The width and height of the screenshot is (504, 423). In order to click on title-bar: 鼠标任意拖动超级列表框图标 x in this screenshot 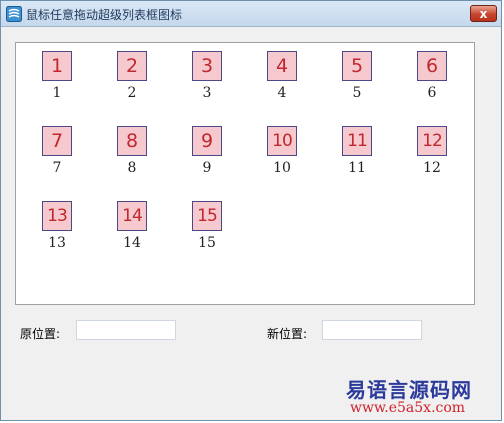, I will do `click(251, 14)`.